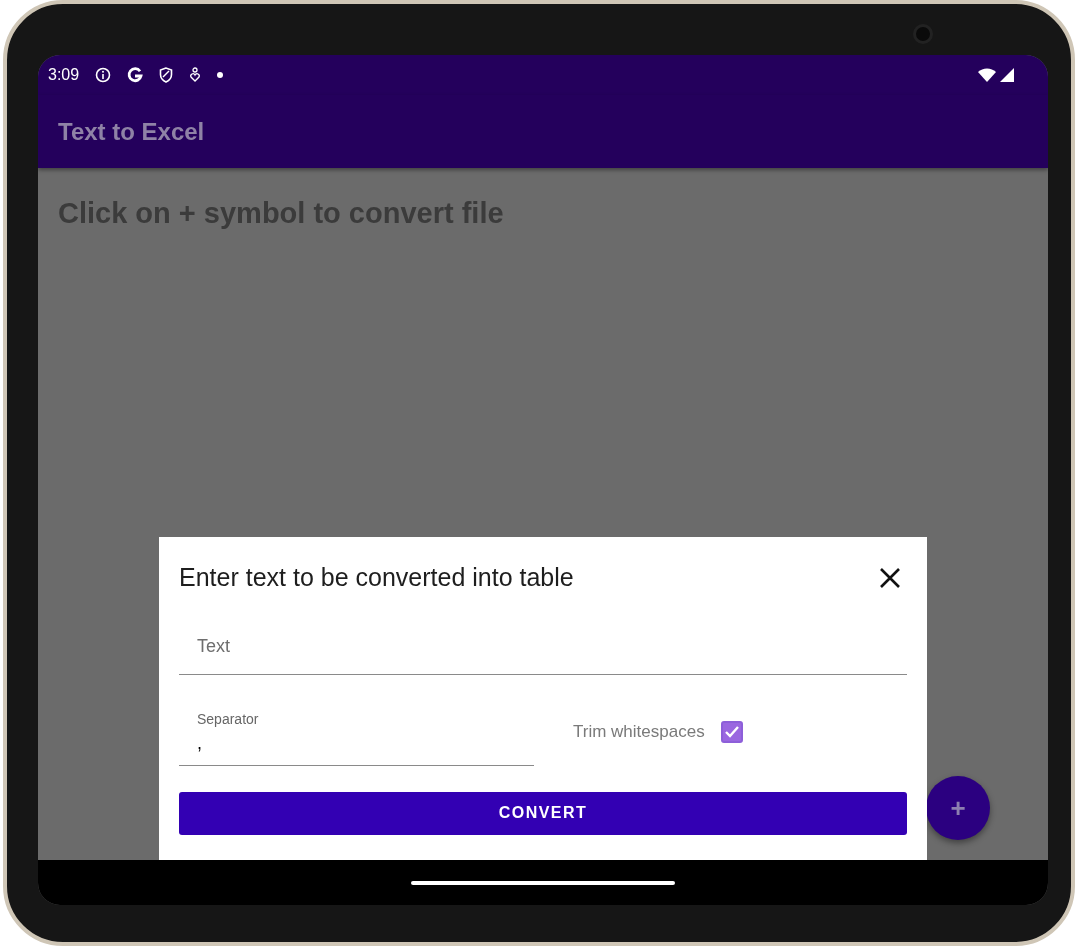 This screenshot has height=946, width=1078. What do you see at coordinates (103, 75) in the screenshot?
I see `info-icon` at bounding box center [103, 75].